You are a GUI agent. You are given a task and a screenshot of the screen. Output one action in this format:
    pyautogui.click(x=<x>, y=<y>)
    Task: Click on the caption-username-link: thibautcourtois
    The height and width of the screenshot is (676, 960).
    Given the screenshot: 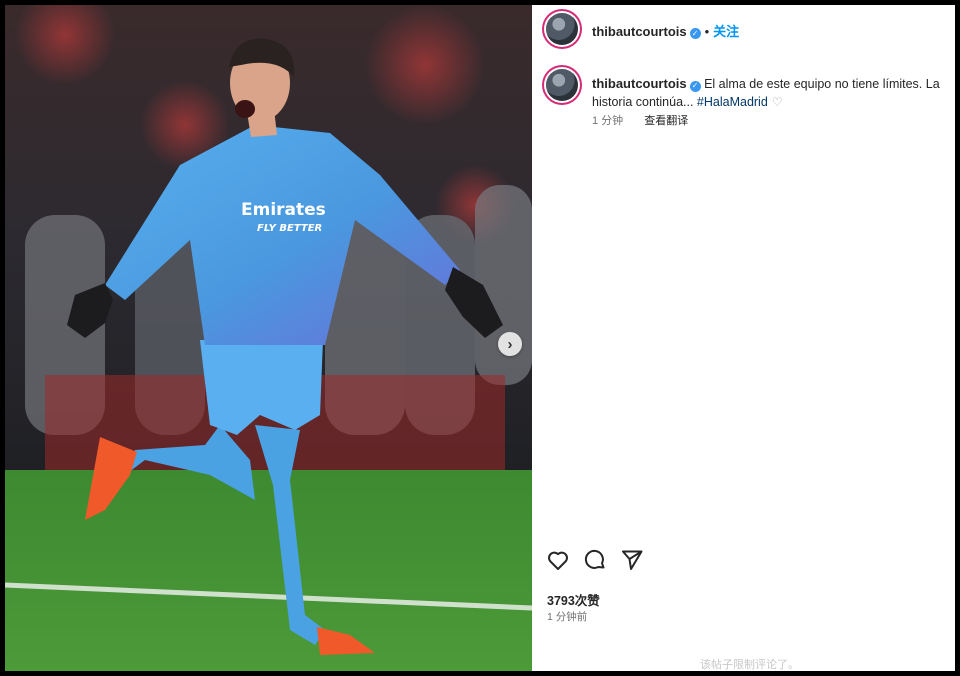 What is the action you would take?
    pyautogui.click(x=639, y=83)
    